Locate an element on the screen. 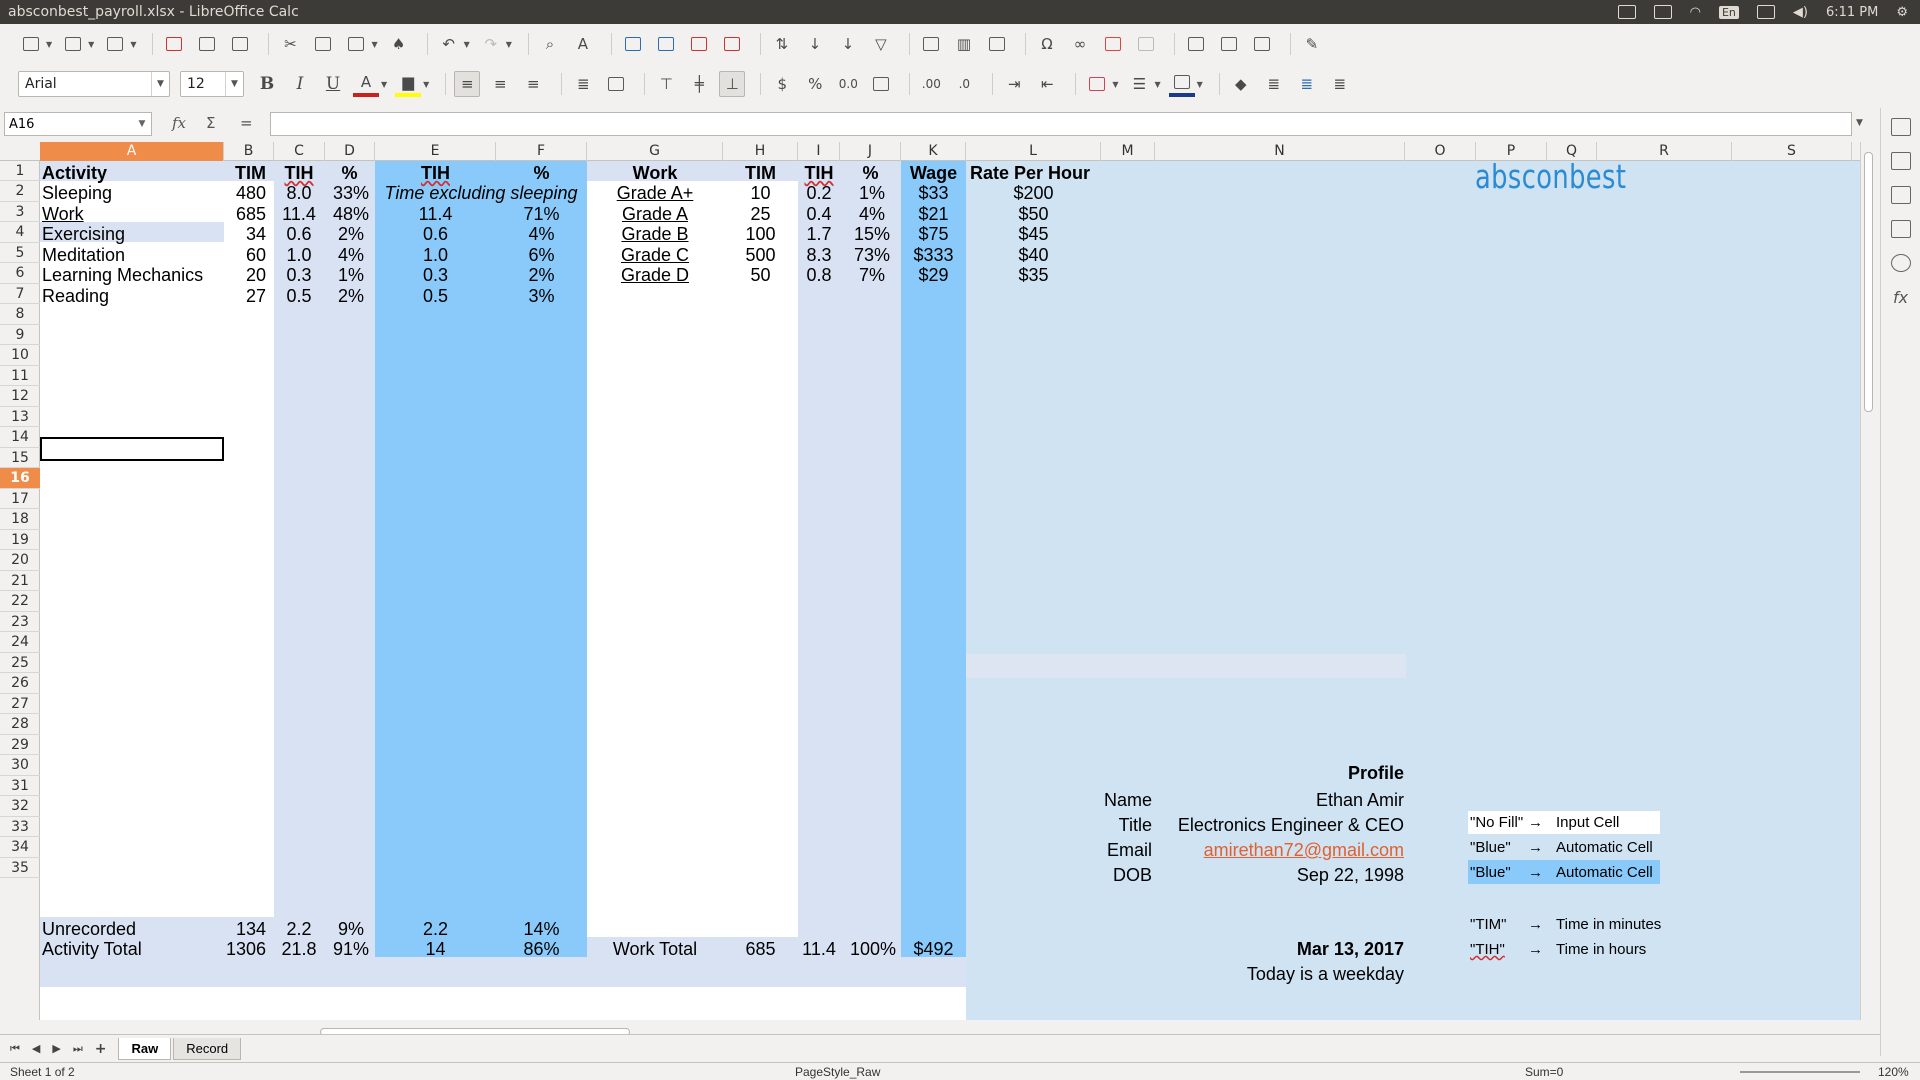  legend-desc-1: Input Cell is located at coordinates (1587, 822).